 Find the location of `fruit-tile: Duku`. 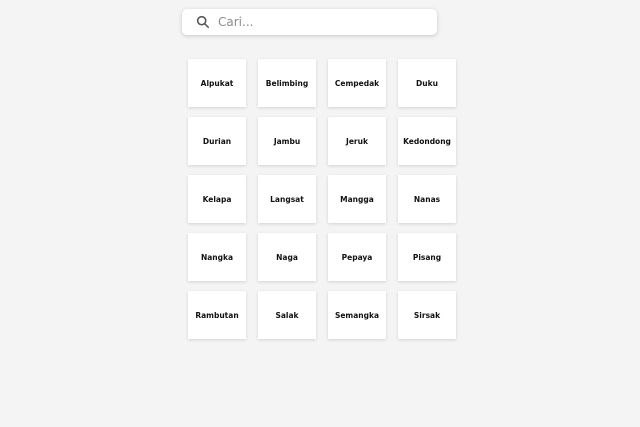

fruit-tile: Duku is located at coordinates (427, 83).